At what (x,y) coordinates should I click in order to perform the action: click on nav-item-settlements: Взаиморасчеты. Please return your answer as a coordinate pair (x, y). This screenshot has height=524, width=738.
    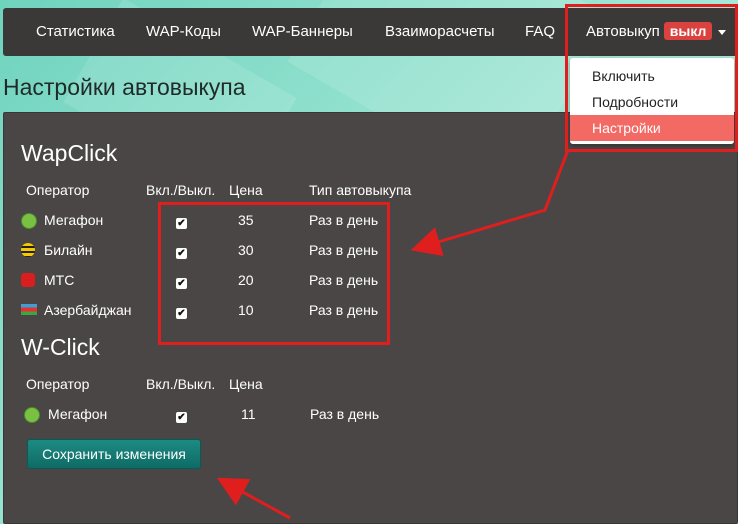
    Looking at the image, I should click on (440, 32).